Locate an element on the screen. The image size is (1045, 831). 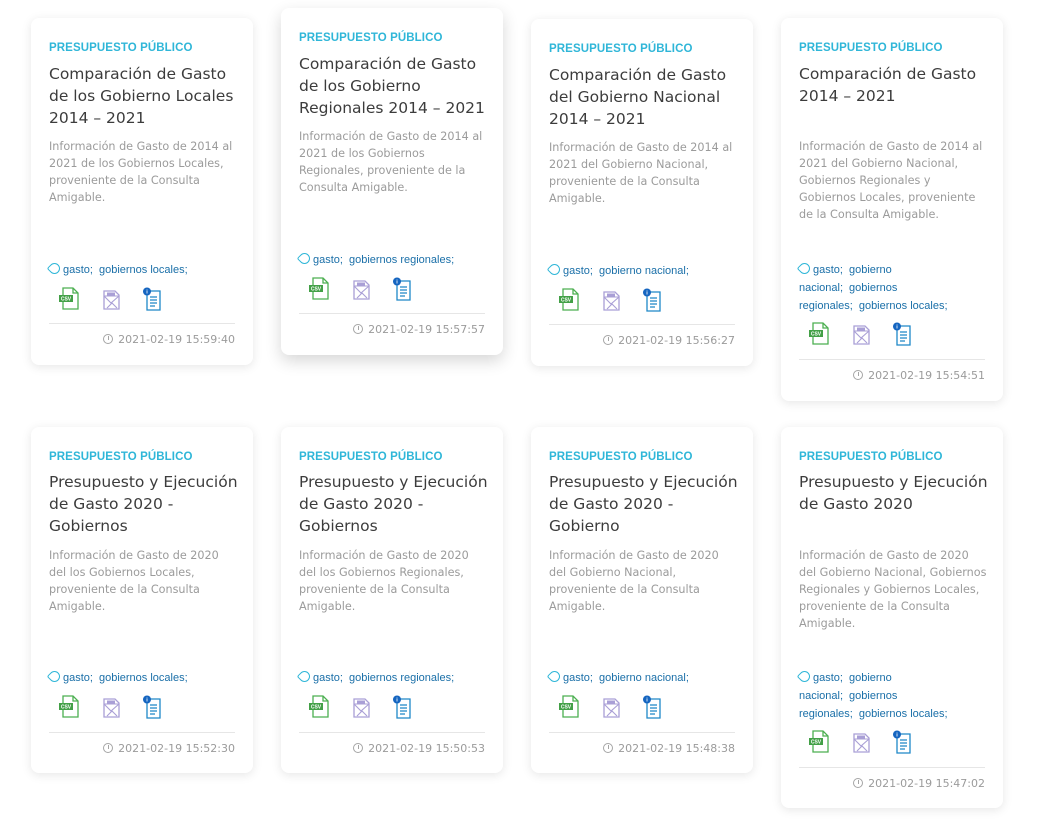
tag-list: gasto; gobierno nacional; is located at coordinates (642, 270).